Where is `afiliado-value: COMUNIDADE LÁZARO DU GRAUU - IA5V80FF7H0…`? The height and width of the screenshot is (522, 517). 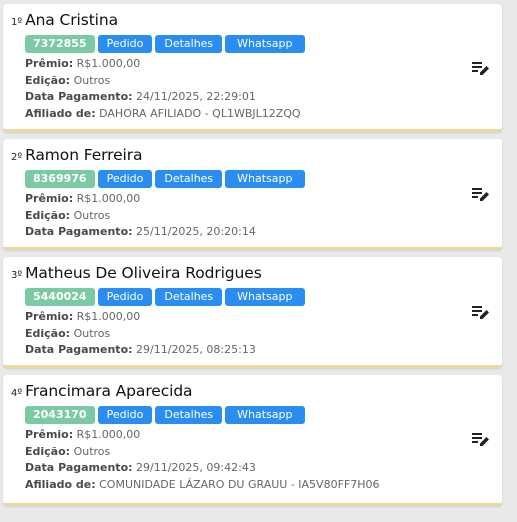 afiliado-value: COMUNIDADE LÁZARO DU GRAUU - IA5V80FF7H0… is located at coordinates (239, 484).